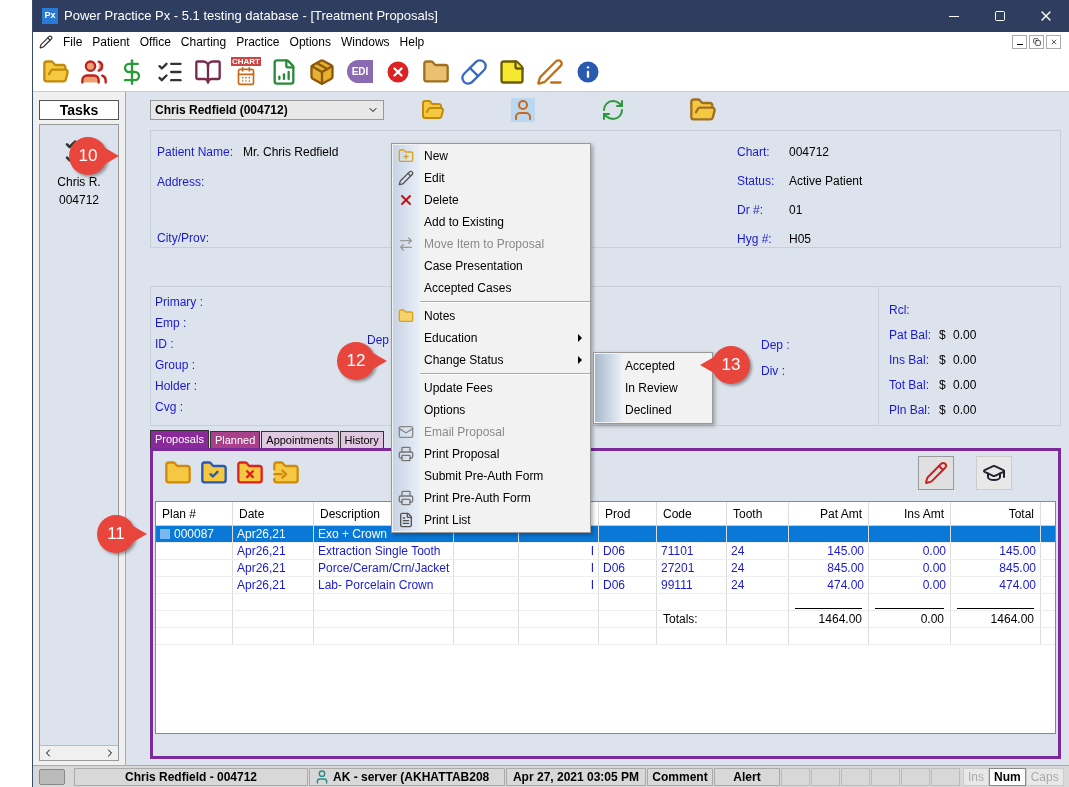 This screenshot has height=787, width=1069. What do you see at coordinates (246, 71) in the screenshot?
I see `chart-button: CHART` at bounding box center [246, 71].